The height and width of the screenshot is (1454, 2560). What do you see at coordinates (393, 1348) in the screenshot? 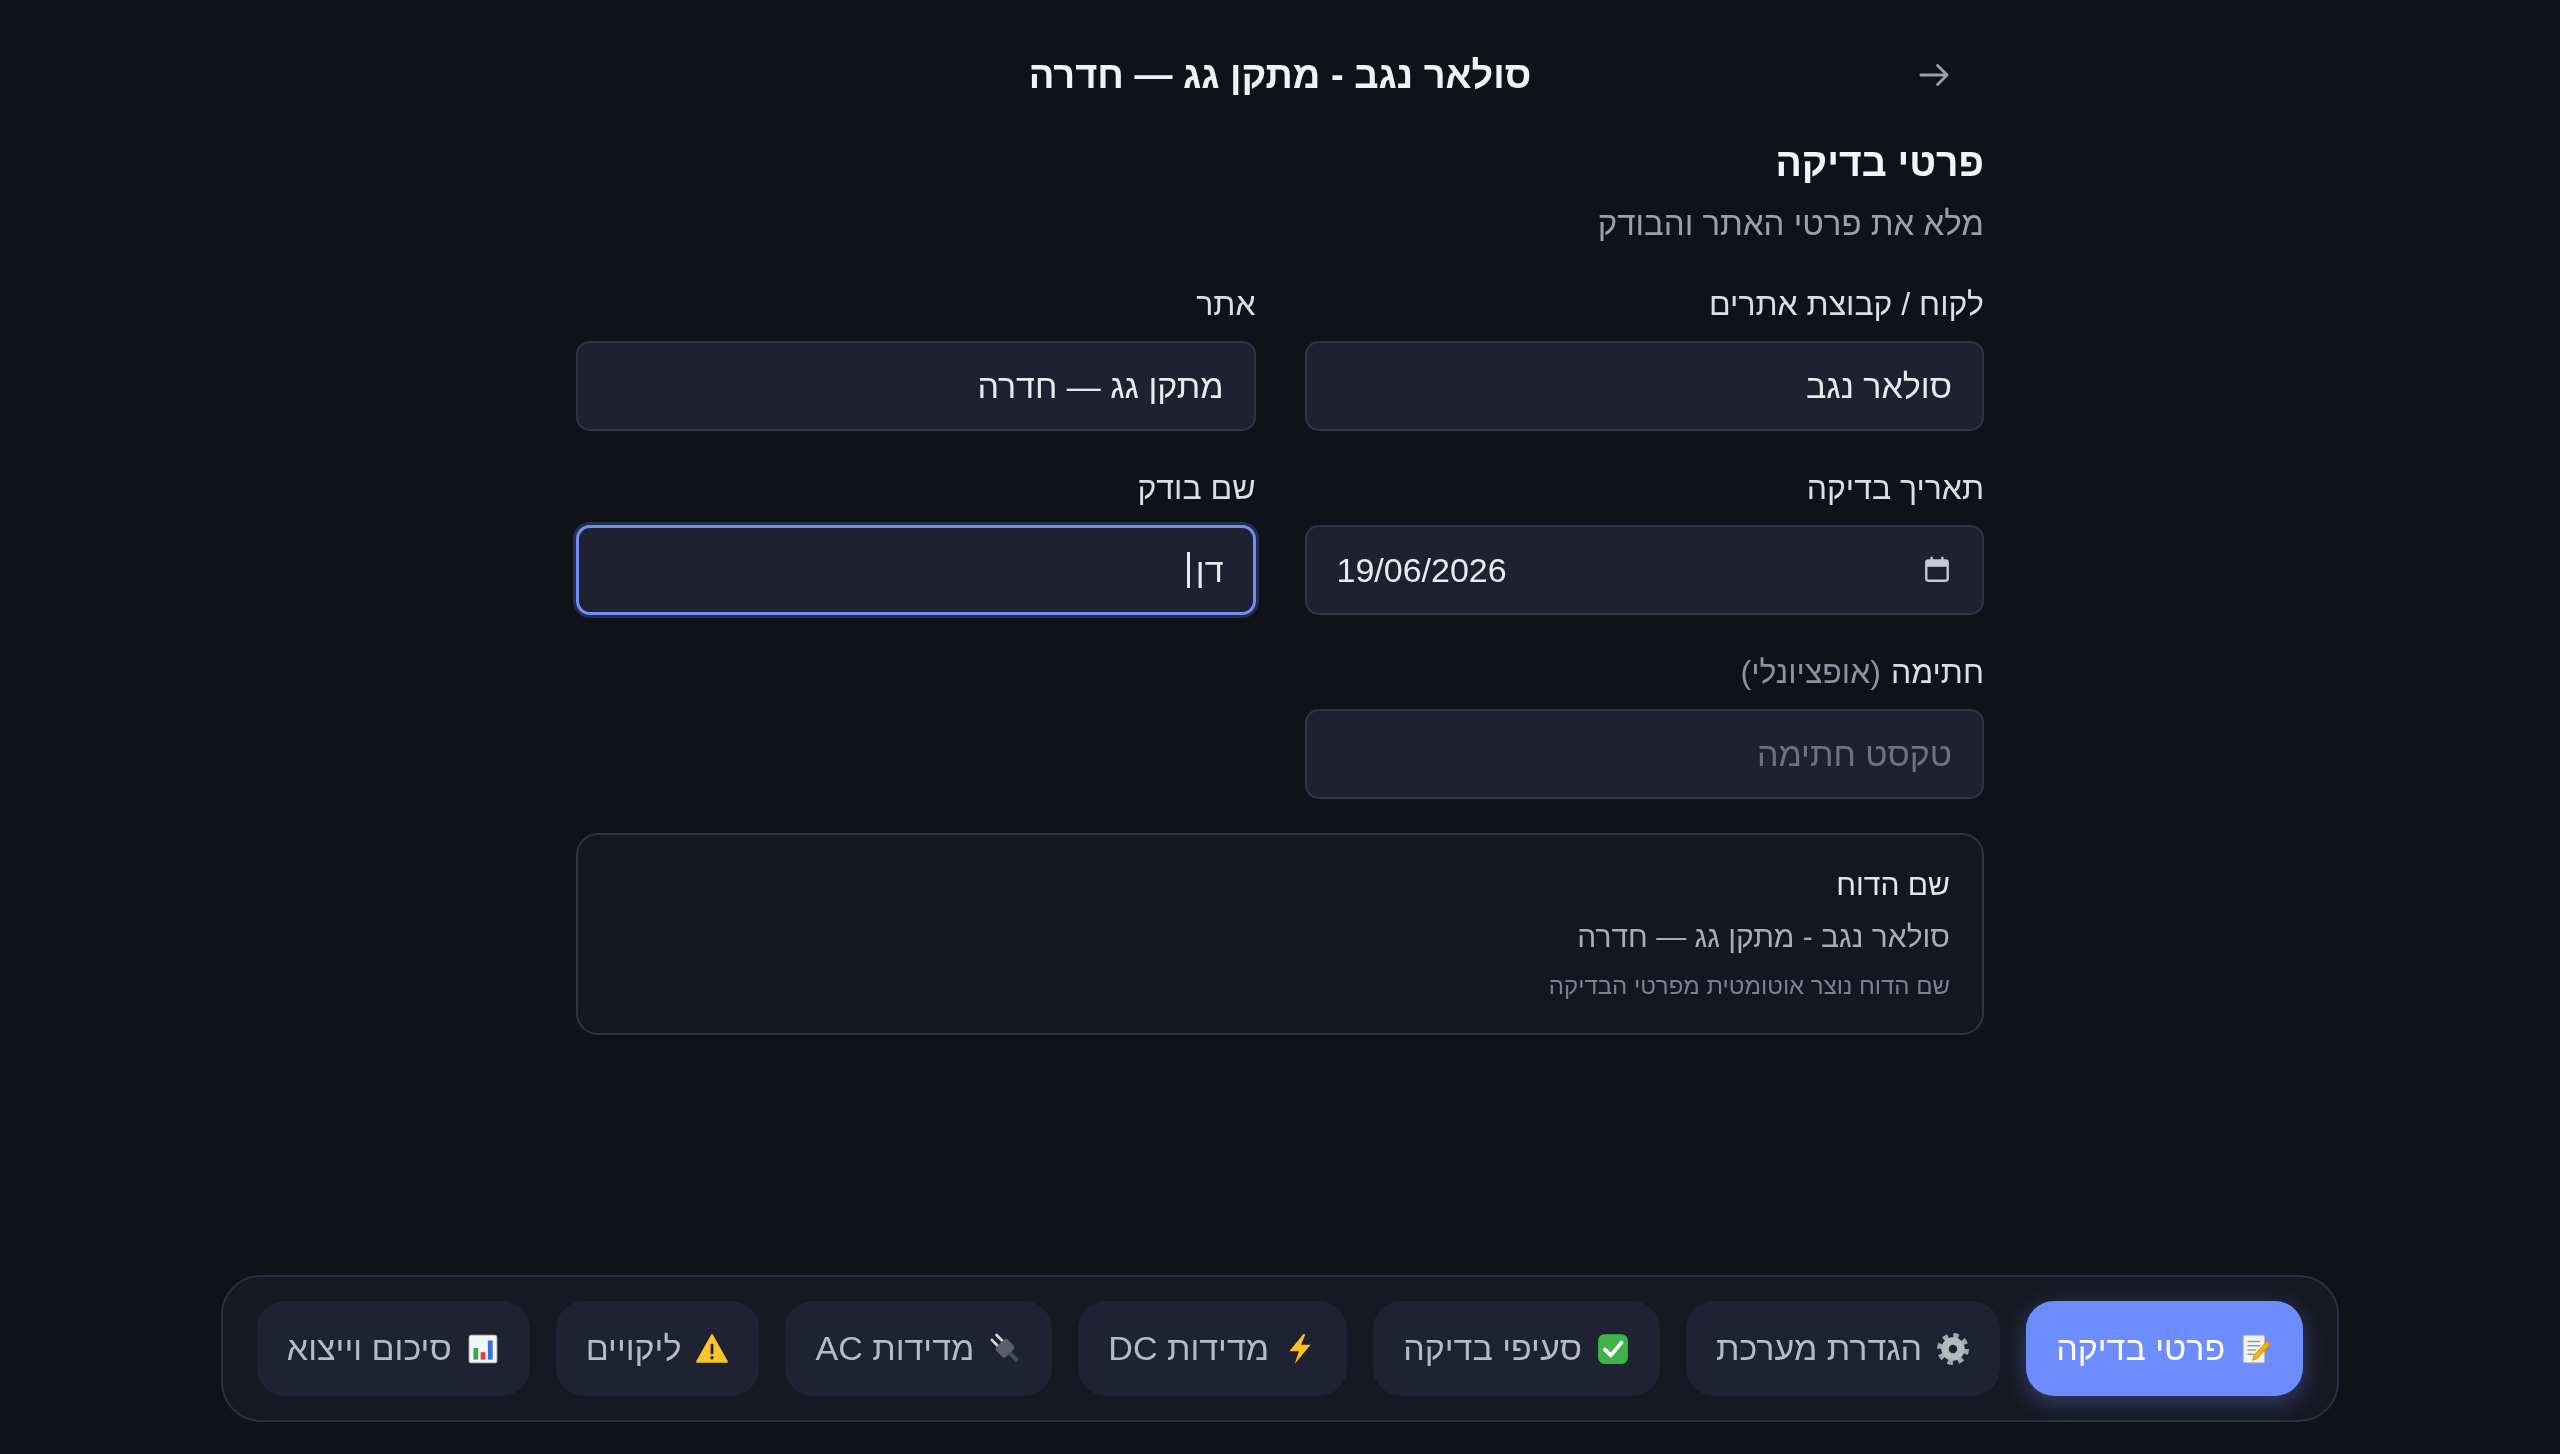
I see `step-tab: סיכום וייצוא` at bounding box center [393, 1348].